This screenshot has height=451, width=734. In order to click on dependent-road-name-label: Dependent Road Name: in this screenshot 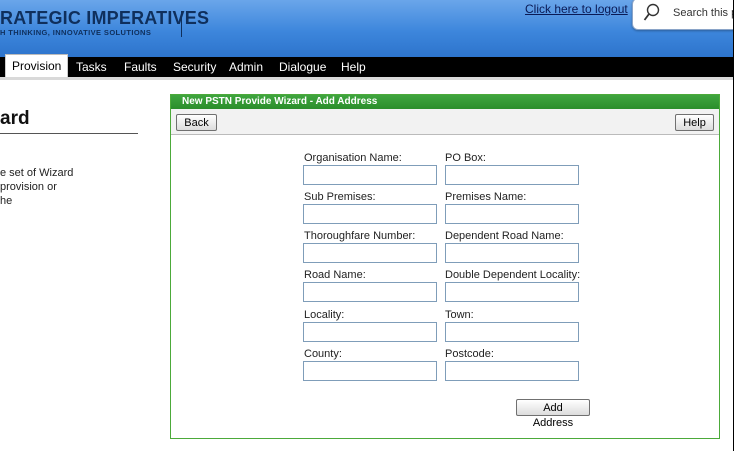, I will do `click(504, 236)`.